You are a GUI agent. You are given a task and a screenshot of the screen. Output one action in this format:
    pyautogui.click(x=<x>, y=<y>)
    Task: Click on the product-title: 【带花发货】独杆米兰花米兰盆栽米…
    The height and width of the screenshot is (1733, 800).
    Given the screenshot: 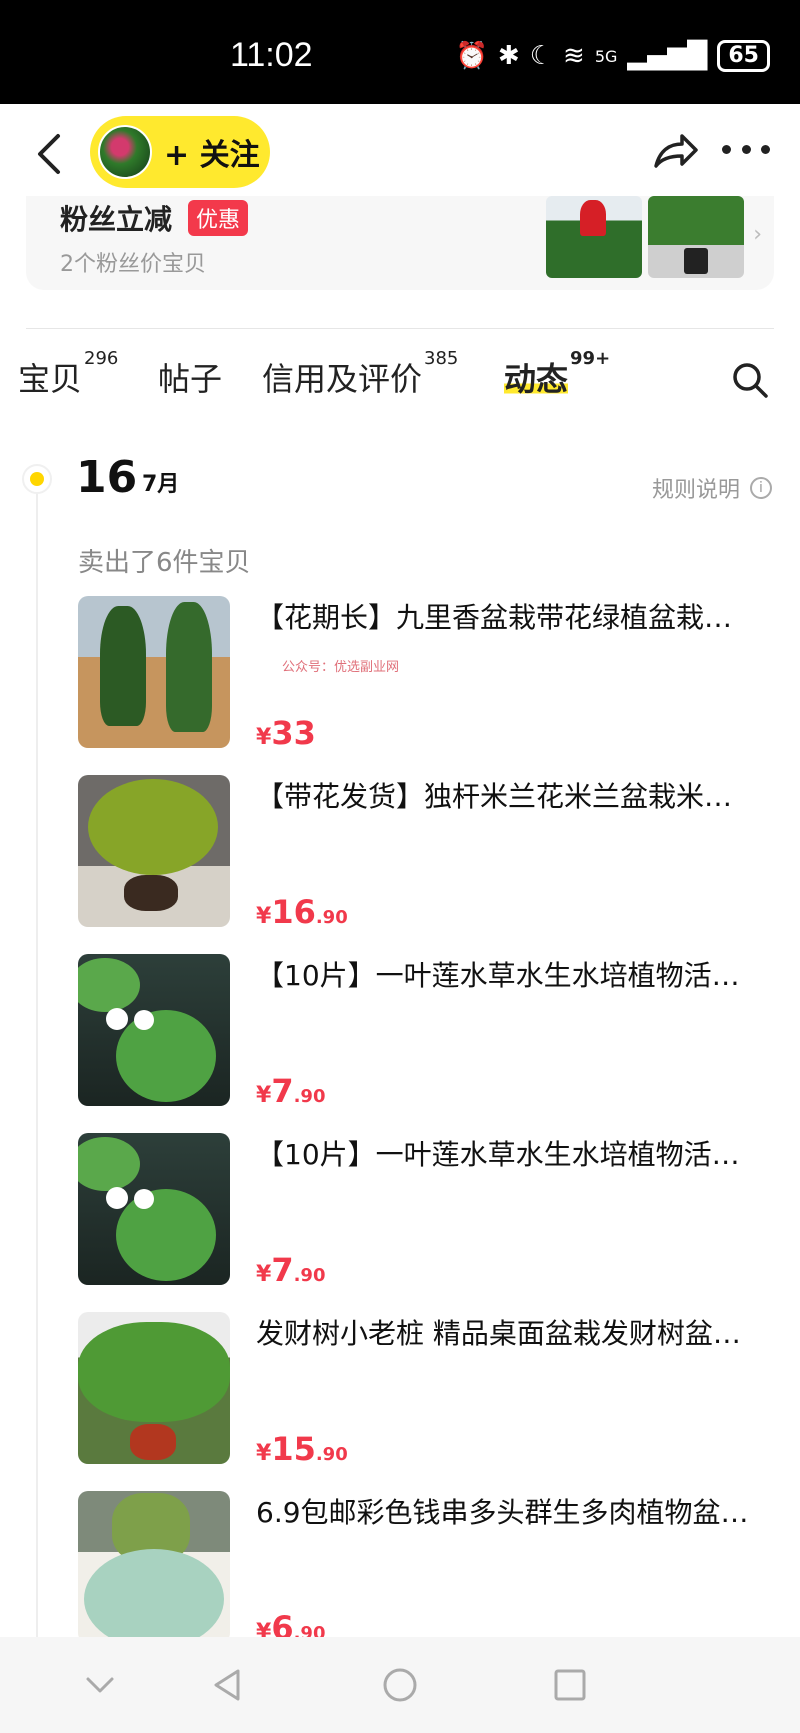 What is the action you would take?
    pyautogui.click(x=494, y=796)
    